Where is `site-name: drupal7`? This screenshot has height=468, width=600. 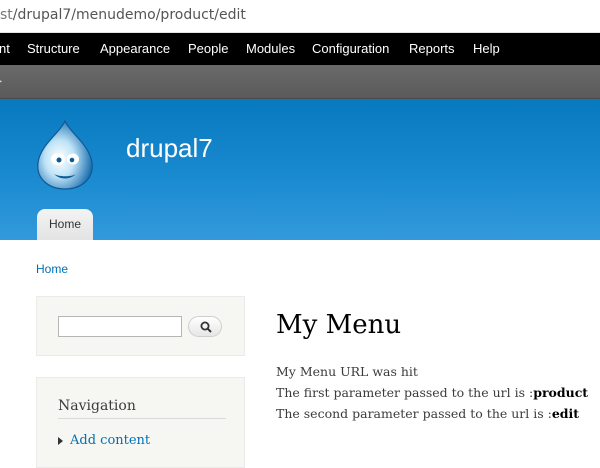
site-name: drupal7 is located at coordinates (169, 148).